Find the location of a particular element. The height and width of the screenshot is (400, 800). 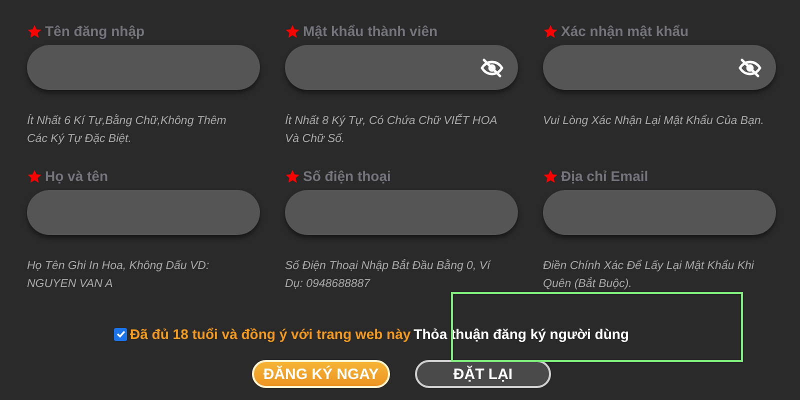

agreement-text: Đã đủ 18 tuổi và đồng ý với trang web này is located at coordinates (270, 334).